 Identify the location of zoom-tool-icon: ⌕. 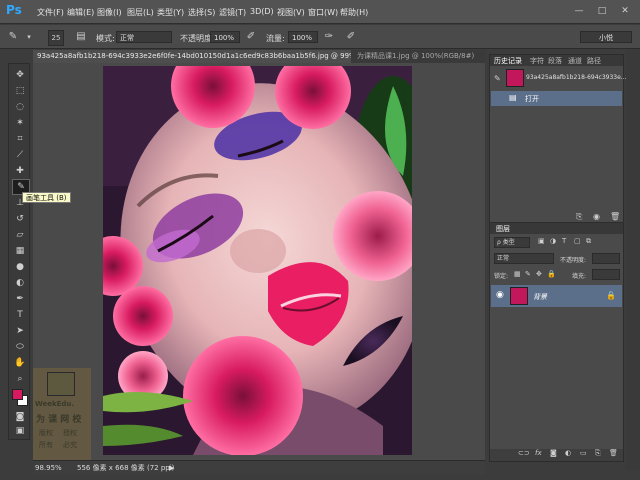
(20, 379).